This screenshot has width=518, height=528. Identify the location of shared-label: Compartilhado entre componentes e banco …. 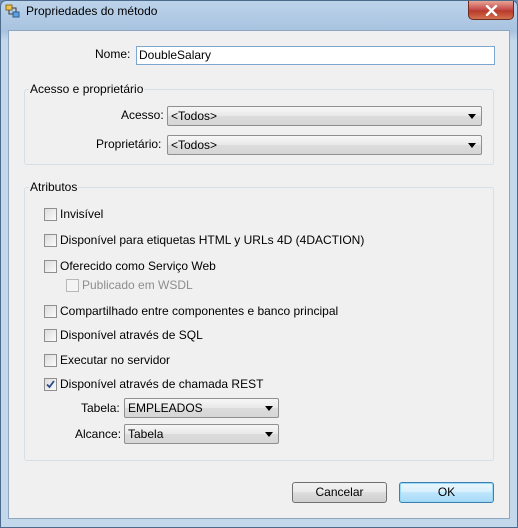
(199, 311).